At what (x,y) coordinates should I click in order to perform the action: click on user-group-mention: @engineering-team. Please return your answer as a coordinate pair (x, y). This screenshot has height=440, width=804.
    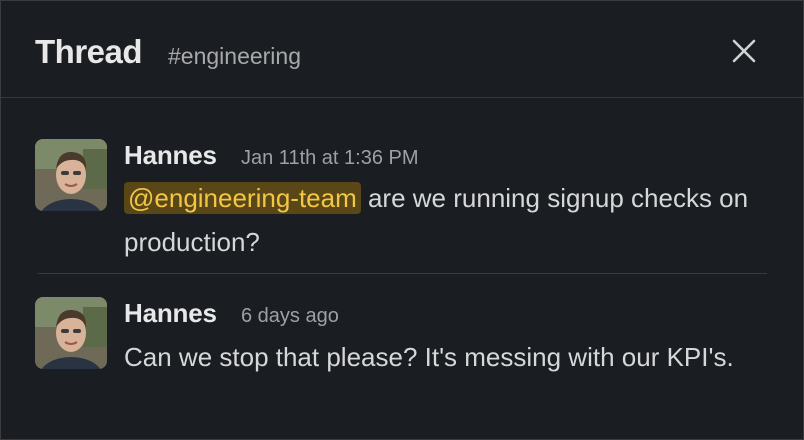
    Looking at the image, I should click on (242, 198).